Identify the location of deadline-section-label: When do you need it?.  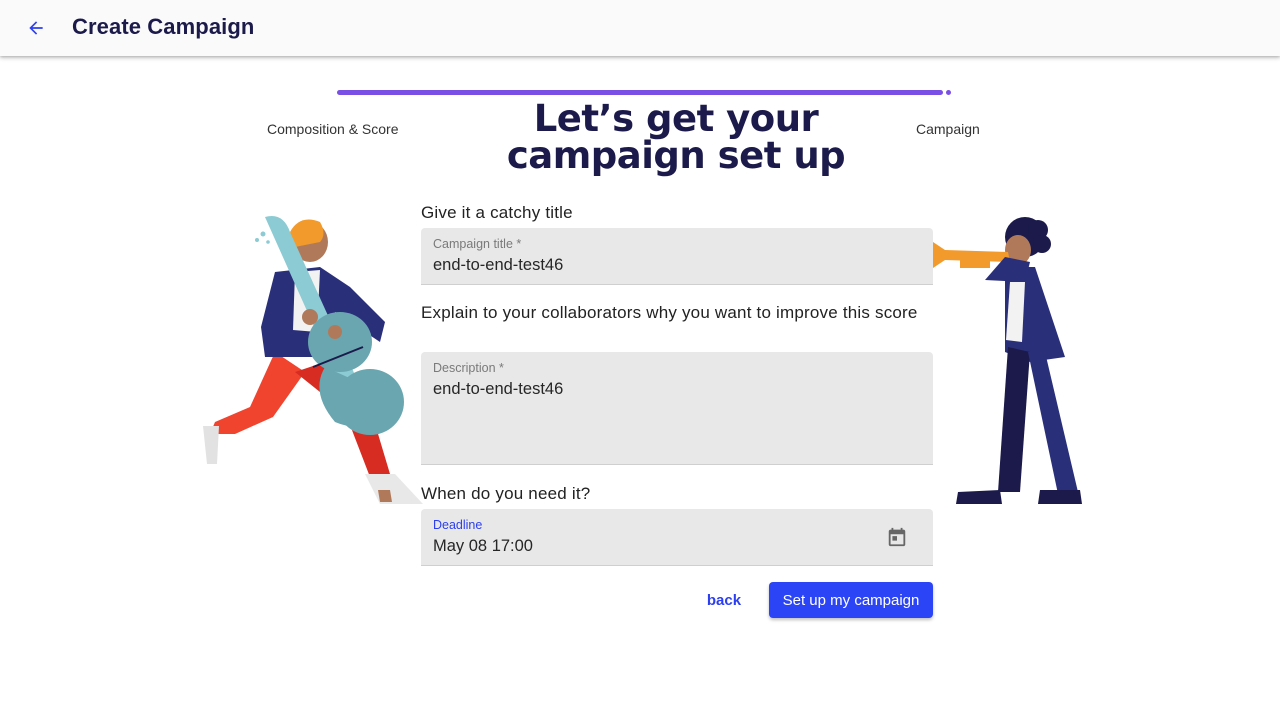
(506, 493).